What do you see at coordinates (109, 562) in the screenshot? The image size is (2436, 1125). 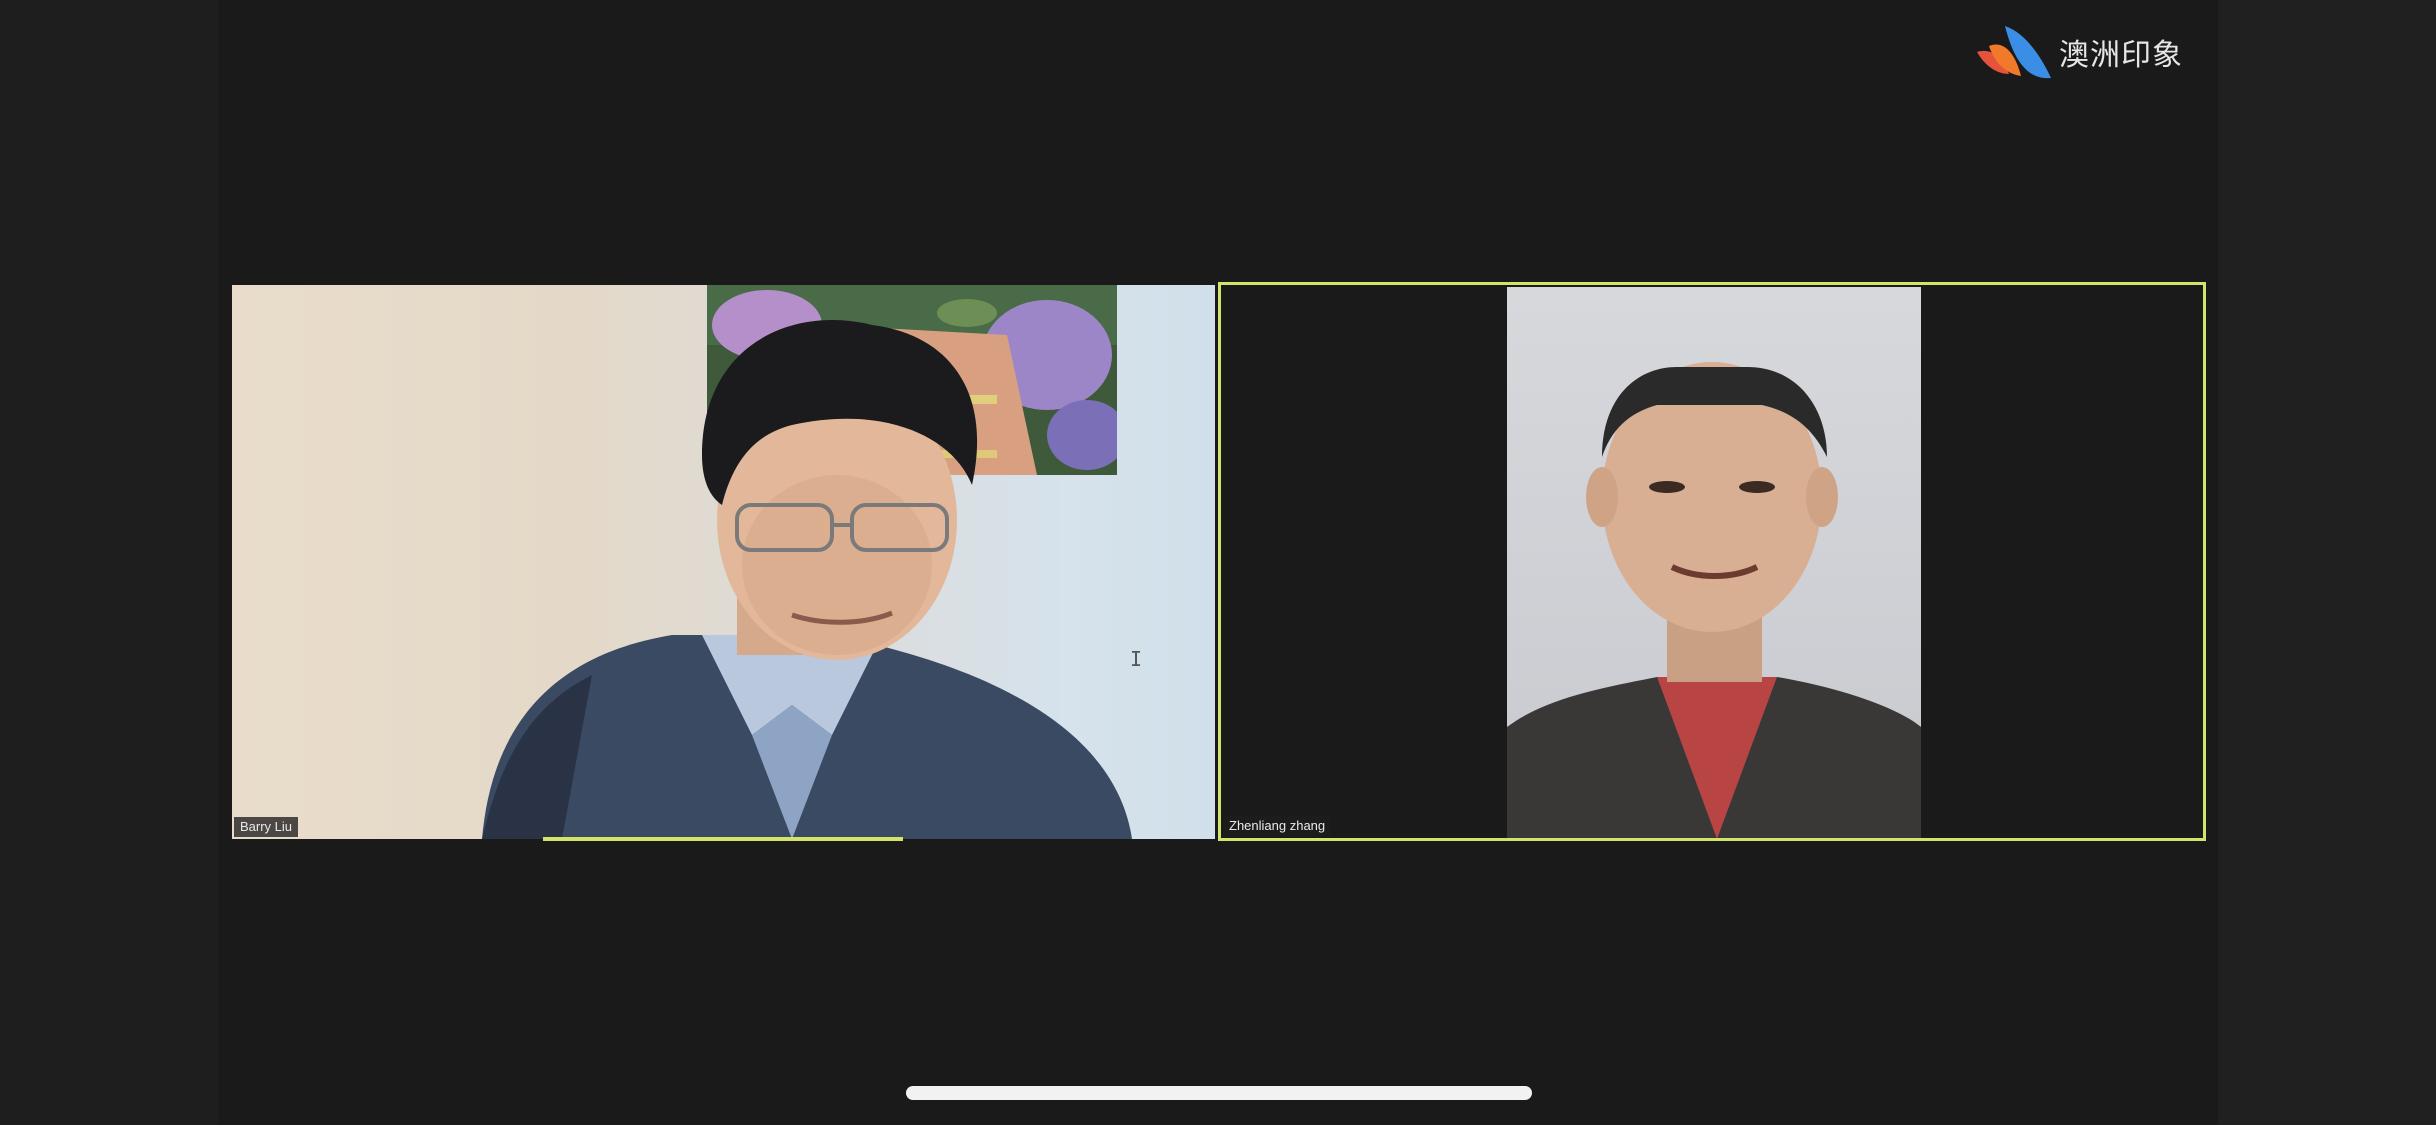 I see `left-safe-area` at bounding box center [109, 562].